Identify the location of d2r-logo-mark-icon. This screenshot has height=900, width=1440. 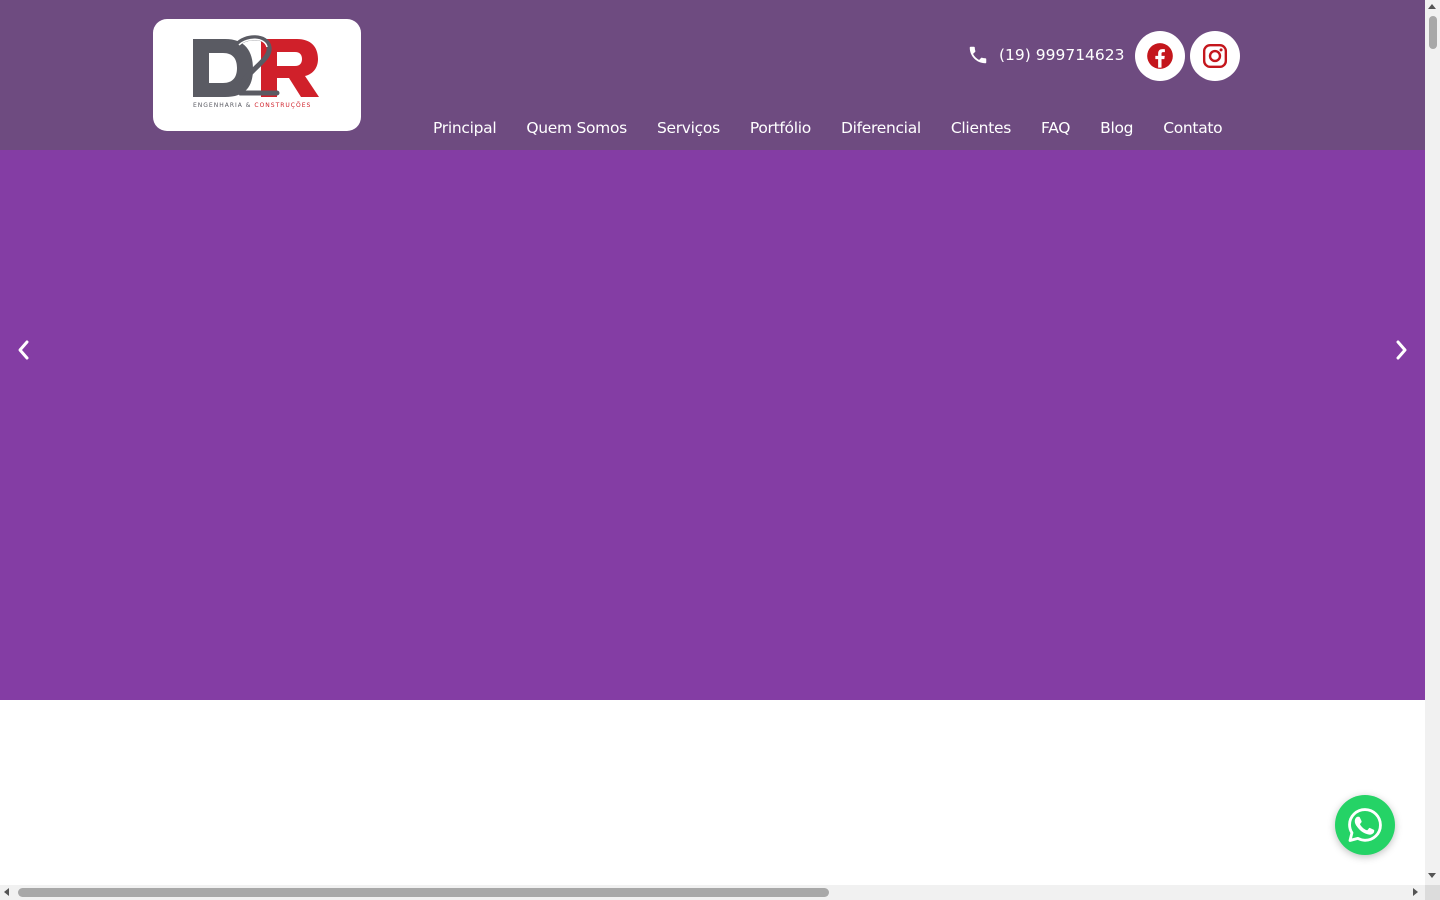
(256, 66).